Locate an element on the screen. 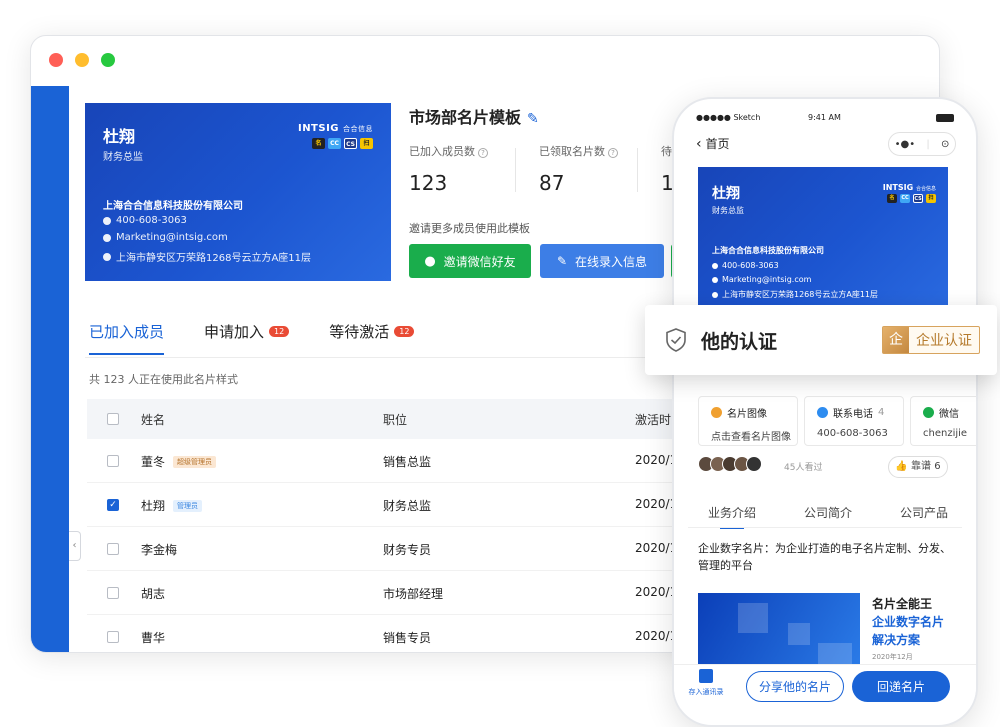 The height and width of the screenshot is (727, 1000). carrier: ●●●●● Sketch is located at coordinates (728, 117).